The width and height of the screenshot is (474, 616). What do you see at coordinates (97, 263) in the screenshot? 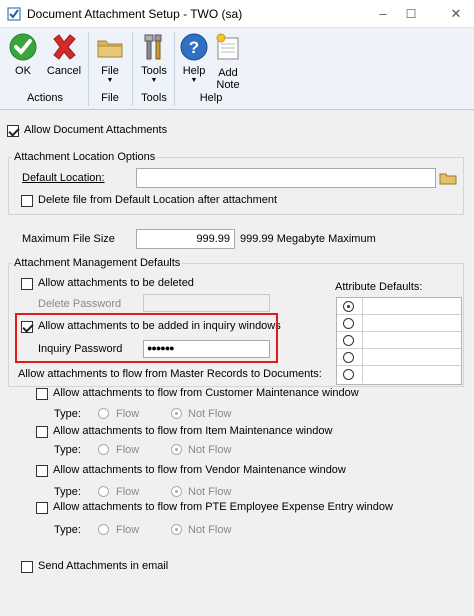
I see `management-defaults-group-label: Attachment Management Defaults` at bounding box center [97, 263].